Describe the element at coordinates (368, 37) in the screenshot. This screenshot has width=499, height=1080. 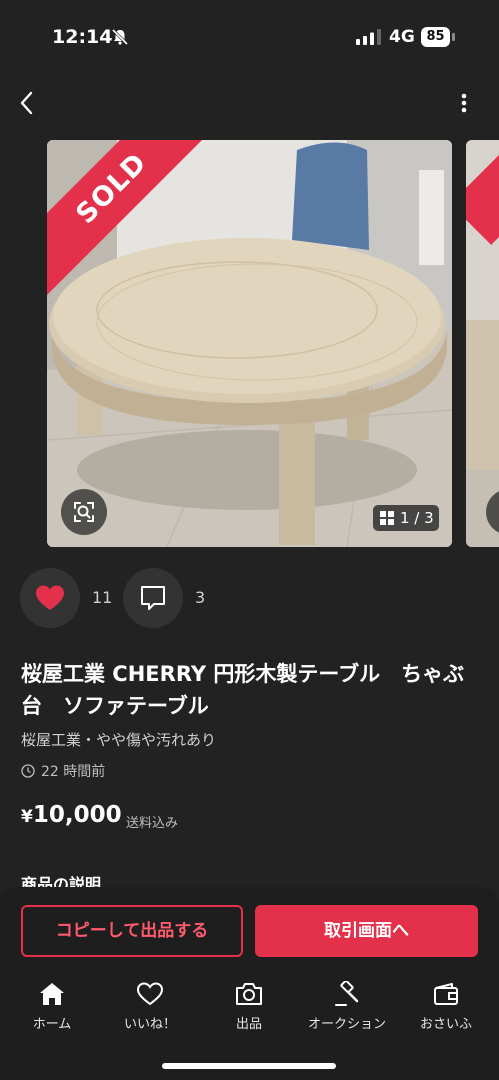
I see `signal-icon` at that location.